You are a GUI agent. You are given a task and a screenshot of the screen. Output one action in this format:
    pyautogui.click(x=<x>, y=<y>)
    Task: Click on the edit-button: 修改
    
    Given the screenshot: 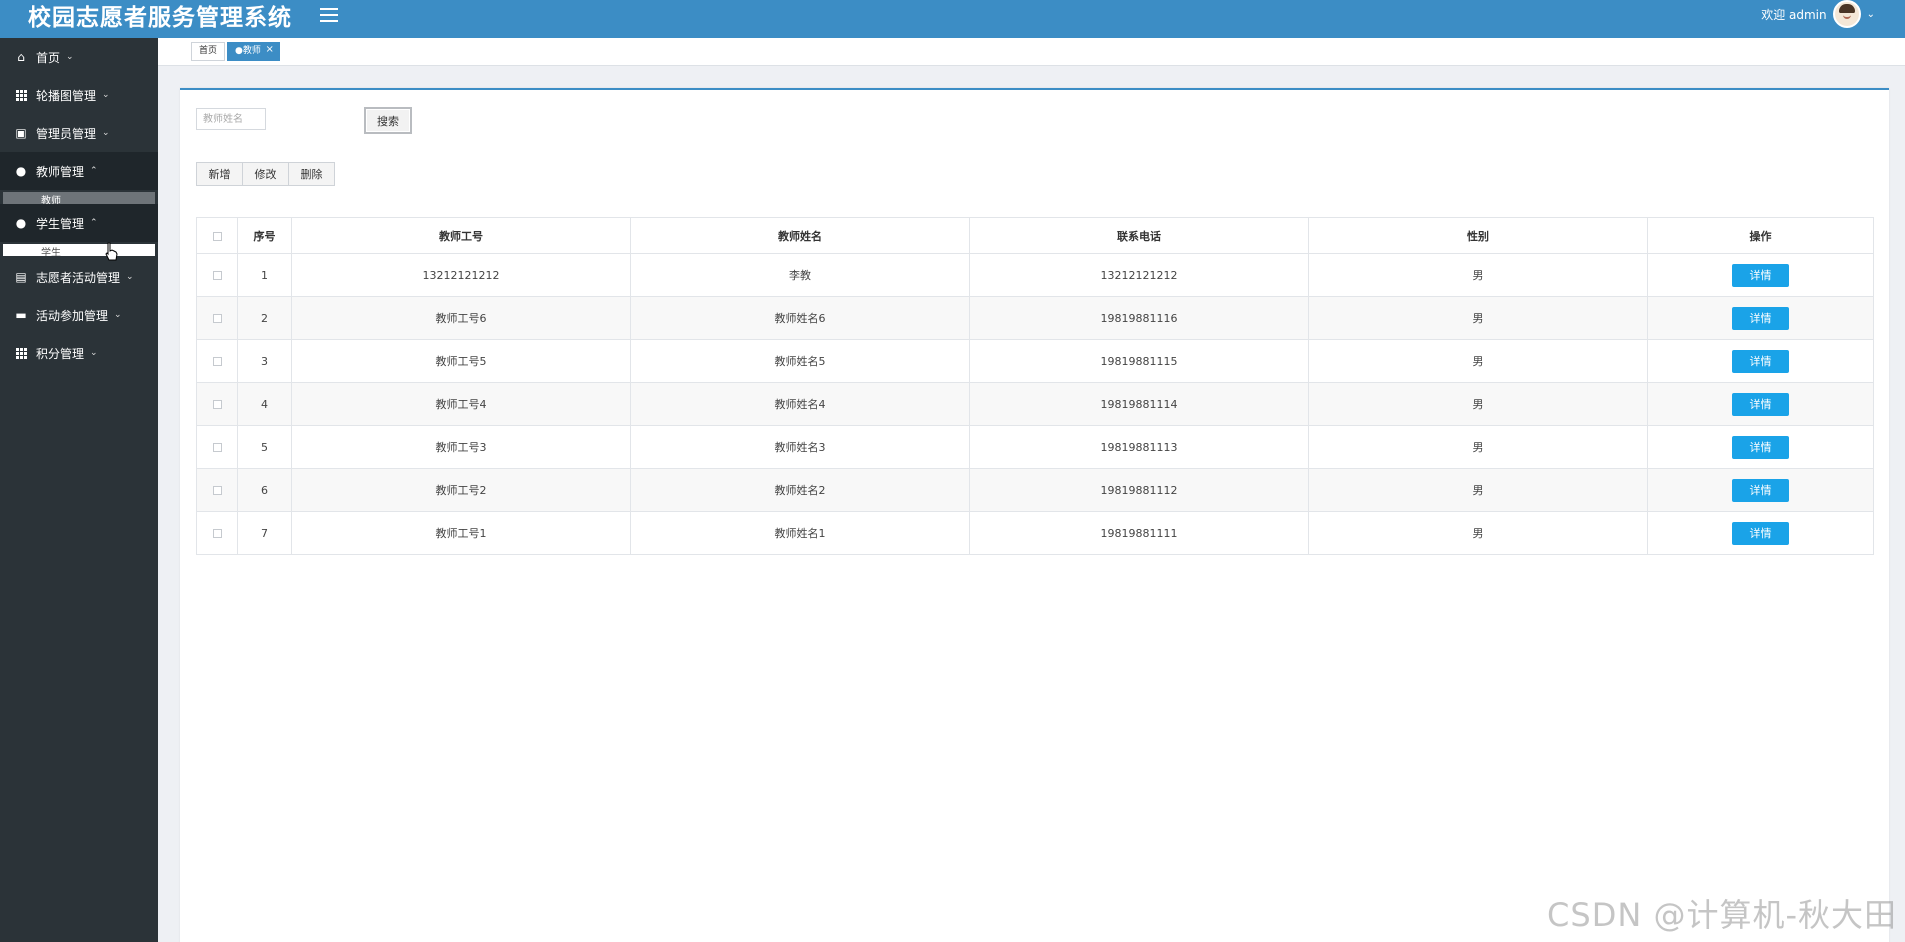 What is the action you would take?
    pyautogui.click(x=265, y=174)
    